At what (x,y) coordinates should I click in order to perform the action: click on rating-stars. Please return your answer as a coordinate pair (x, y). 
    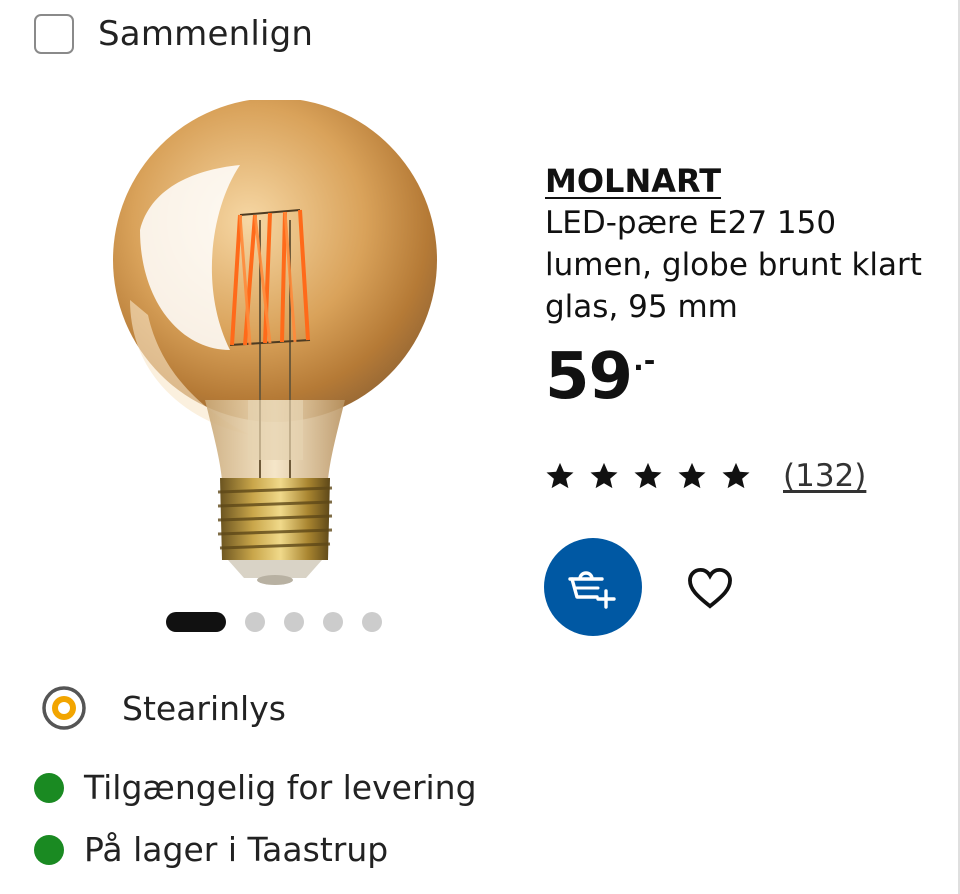
    Looking at the image, I should click on (655, 476).